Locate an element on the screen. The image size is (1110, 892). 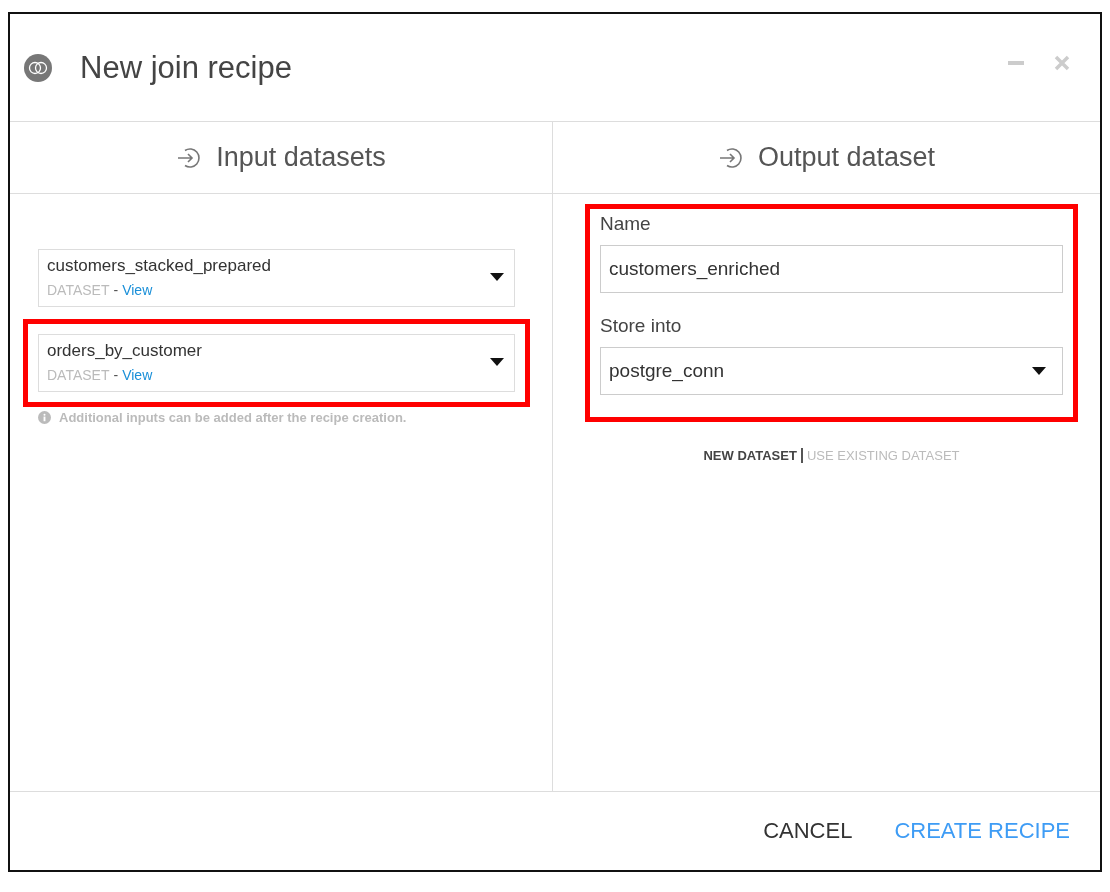
store-select: postgre_conn is located at coordinates (831, 371).